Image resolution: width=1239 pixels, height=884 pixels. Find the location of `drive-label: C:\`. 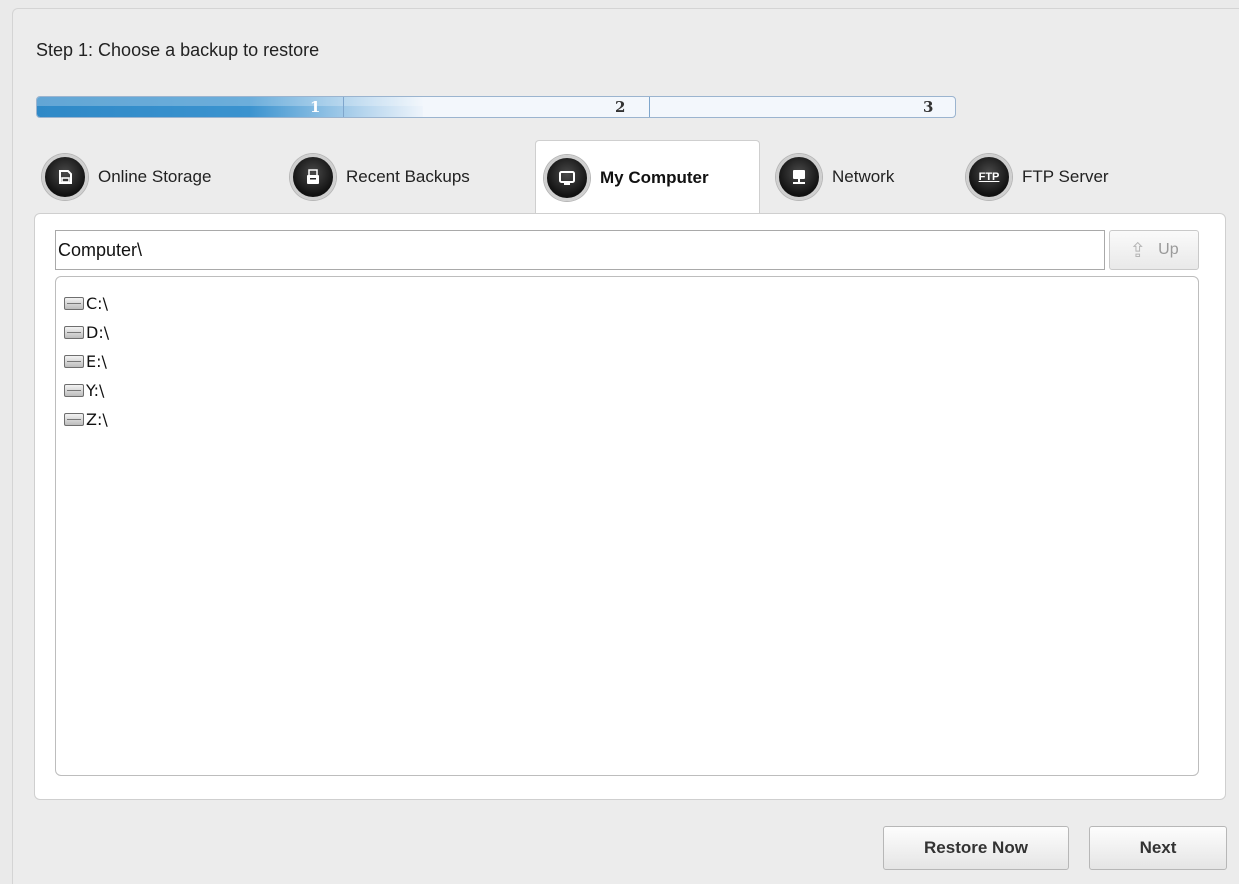

drive-label: C:\ is located at coordinates (97, 303).